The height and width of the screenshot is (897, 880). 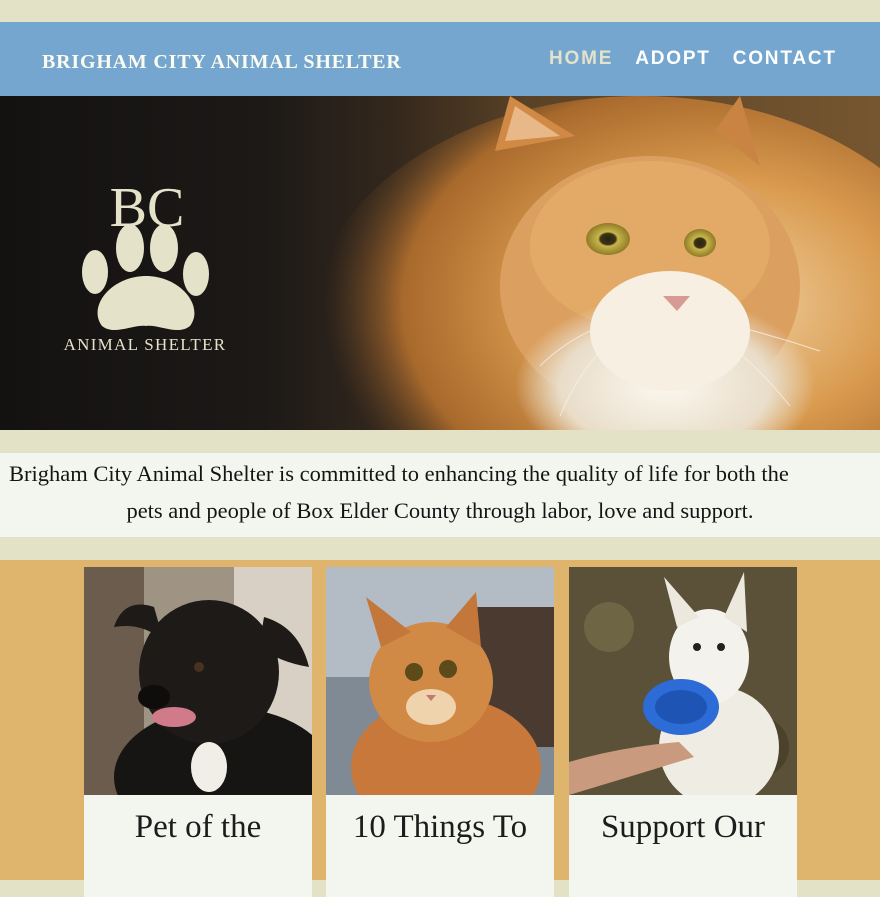 I want to click on card-title: Pet of the, so click(x=198, y=827).